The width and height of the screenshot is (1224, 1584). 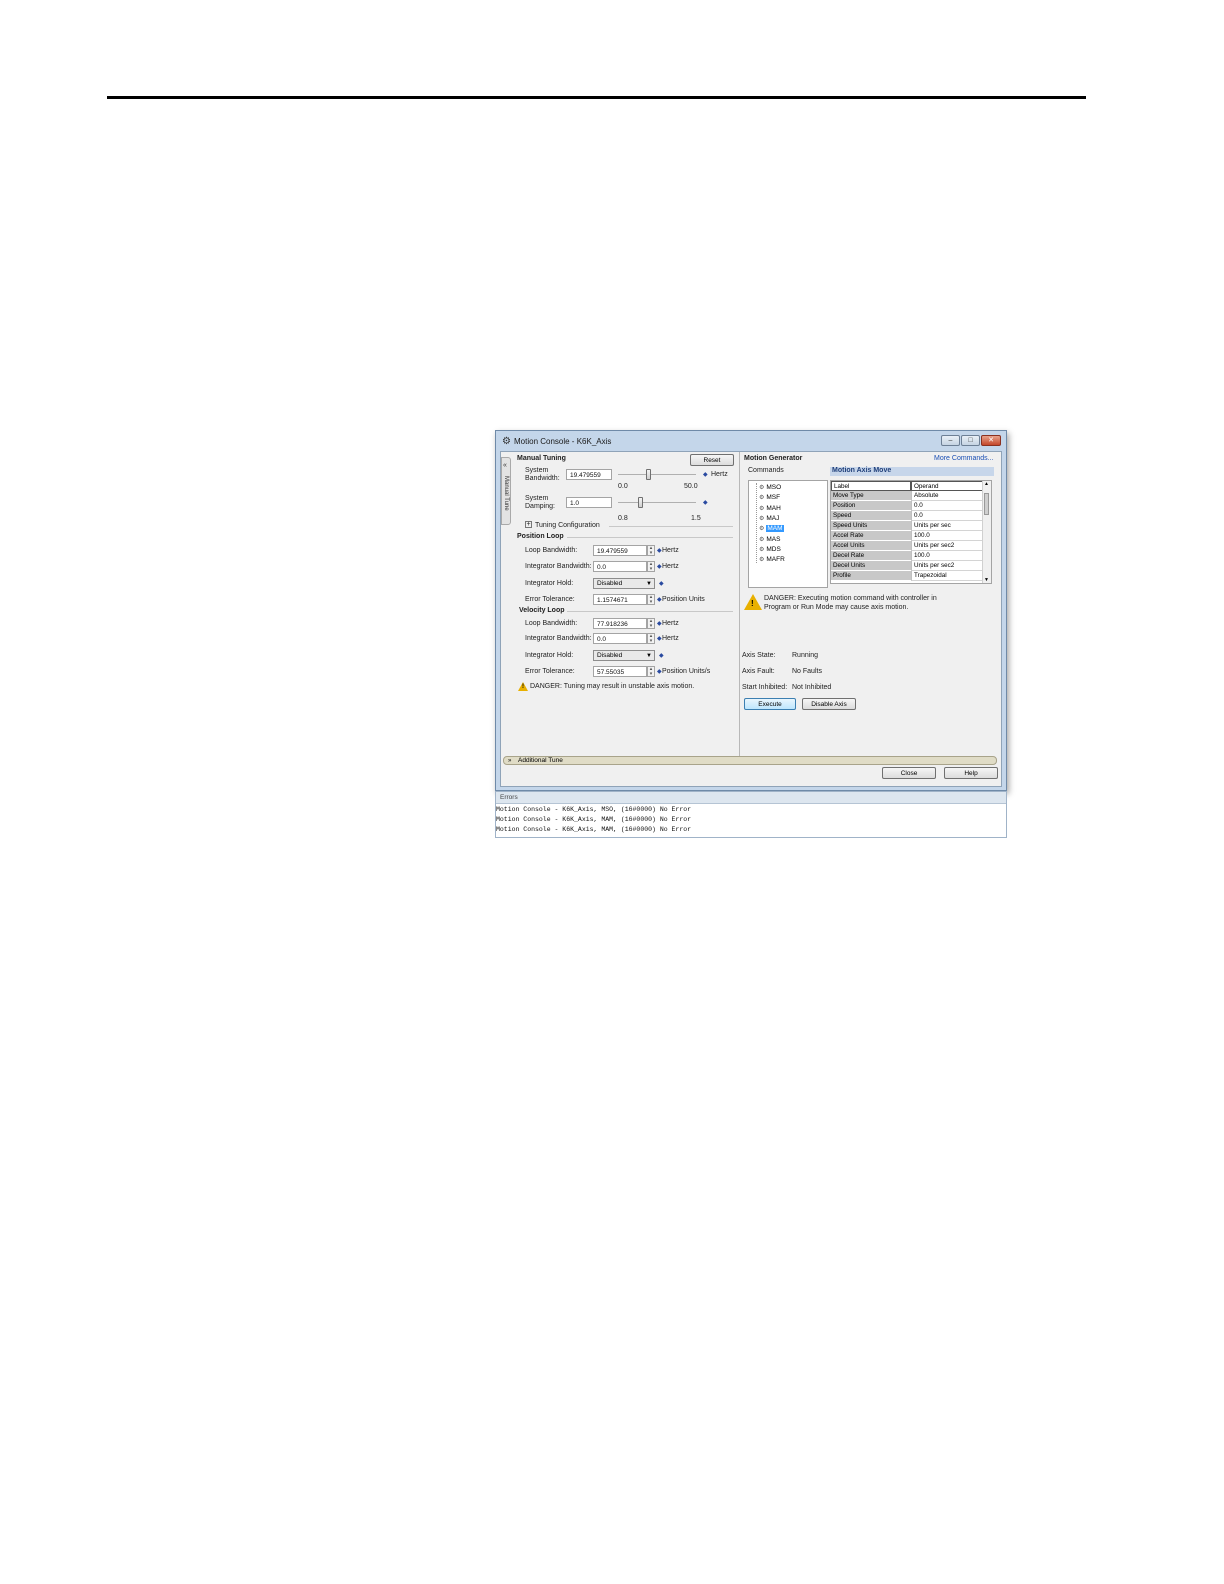 I want to click on disable-axis-button: Disable Axis, so click(x=829, y=704).